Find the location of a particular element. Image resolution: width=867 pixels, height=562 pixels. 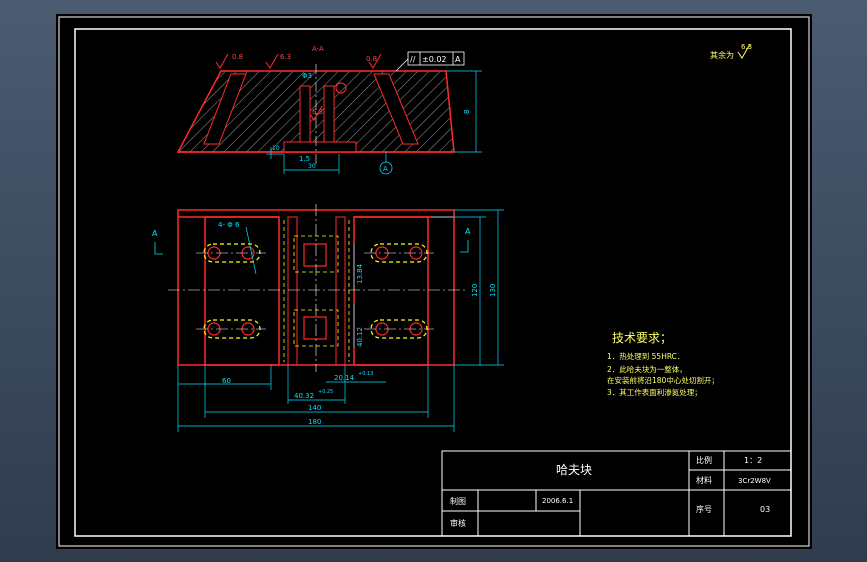

tech-req-item: 3．其工作表面利渗氮处理； is located at coordinates (654, 392).